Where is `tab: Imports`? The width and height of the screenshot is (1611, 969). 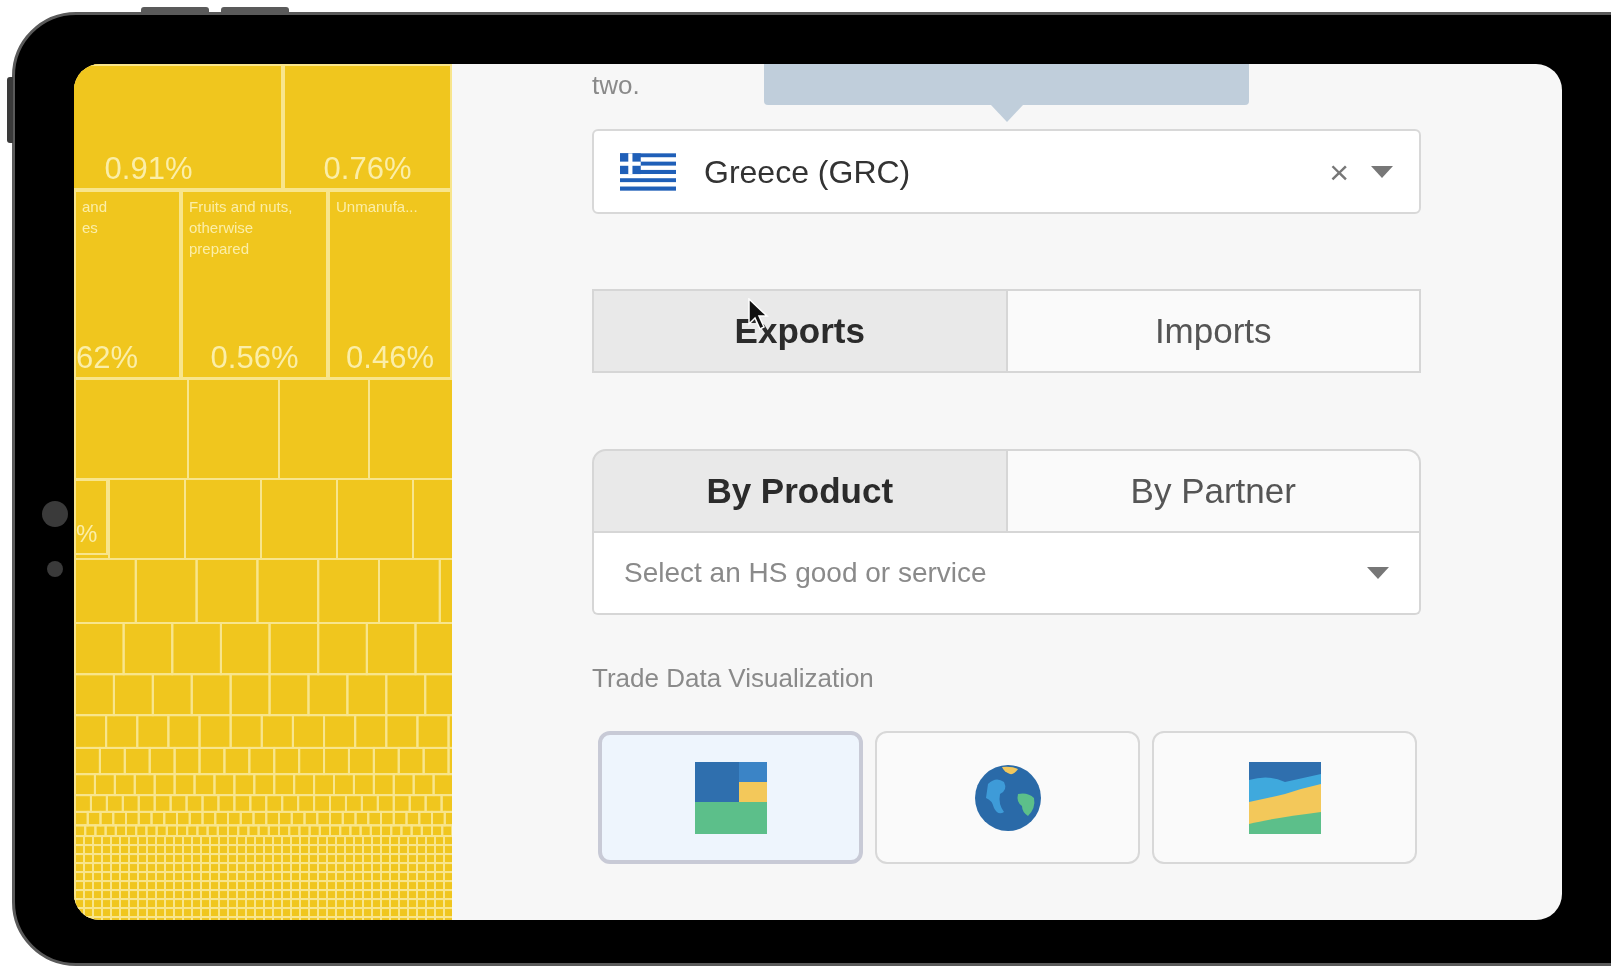
tab: Imports is located at coordinates (1214, 331).